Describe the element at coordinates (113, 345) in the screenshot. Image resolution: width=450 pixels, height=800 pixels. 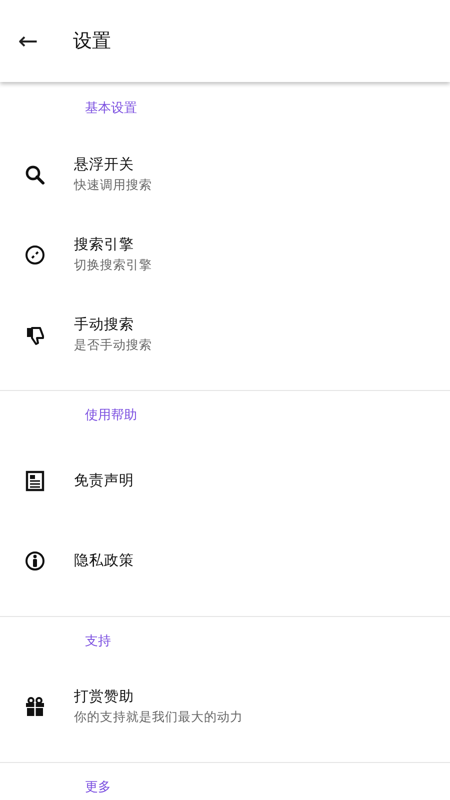
I see `item-subtitle: 是否手动搜索` at that location.